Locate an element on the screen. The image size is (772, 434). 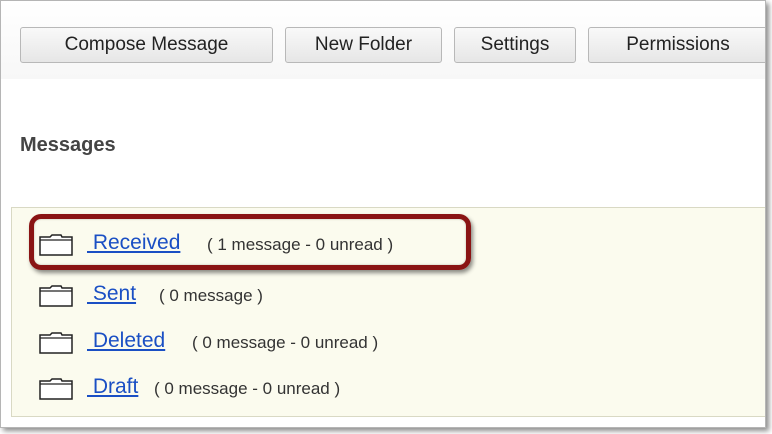
folder-count-deleted: ( 0 message - 0 unread ) is located at coordinates (285, 342).